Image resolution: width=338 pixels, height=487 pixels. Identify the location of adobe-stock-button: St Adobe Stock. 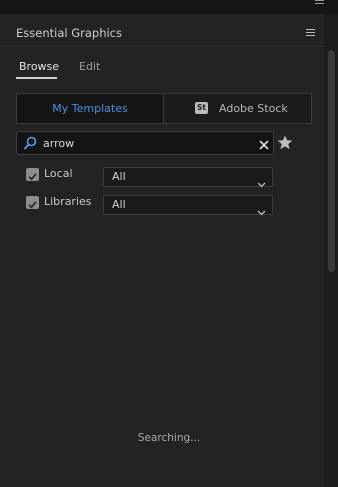
(237, 108).